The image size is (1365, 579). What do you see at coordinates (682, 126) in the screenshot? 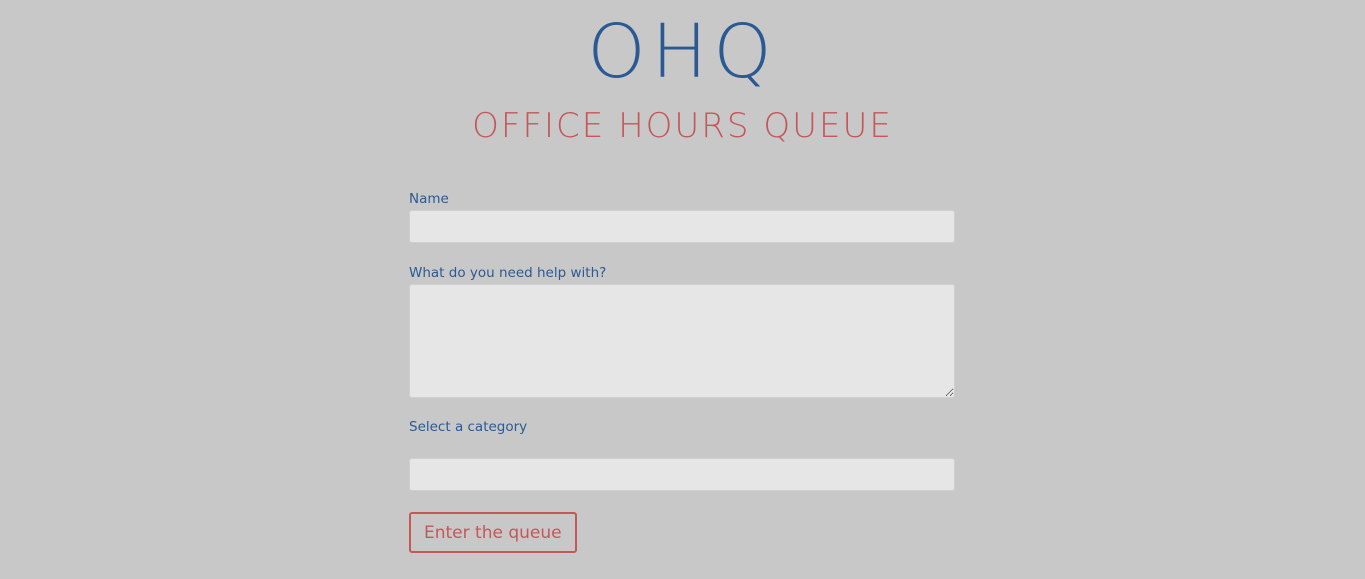
I see `page-subtitle: OFFICE HOURS QUEUE` at bounding box center [682, 126].